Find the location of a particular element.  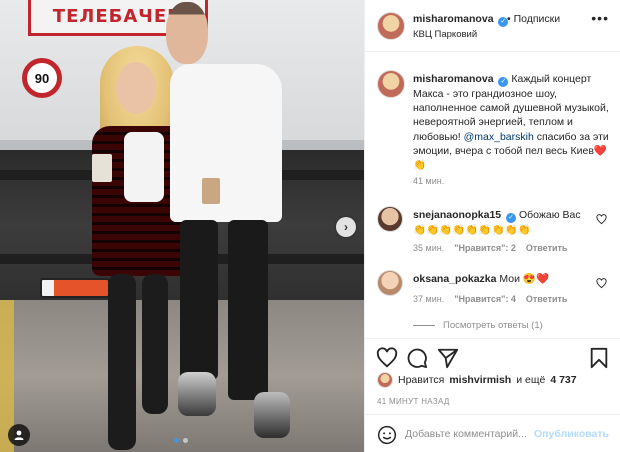

commenter-username: oksana_pokazka is located at coordinates (454, 279).